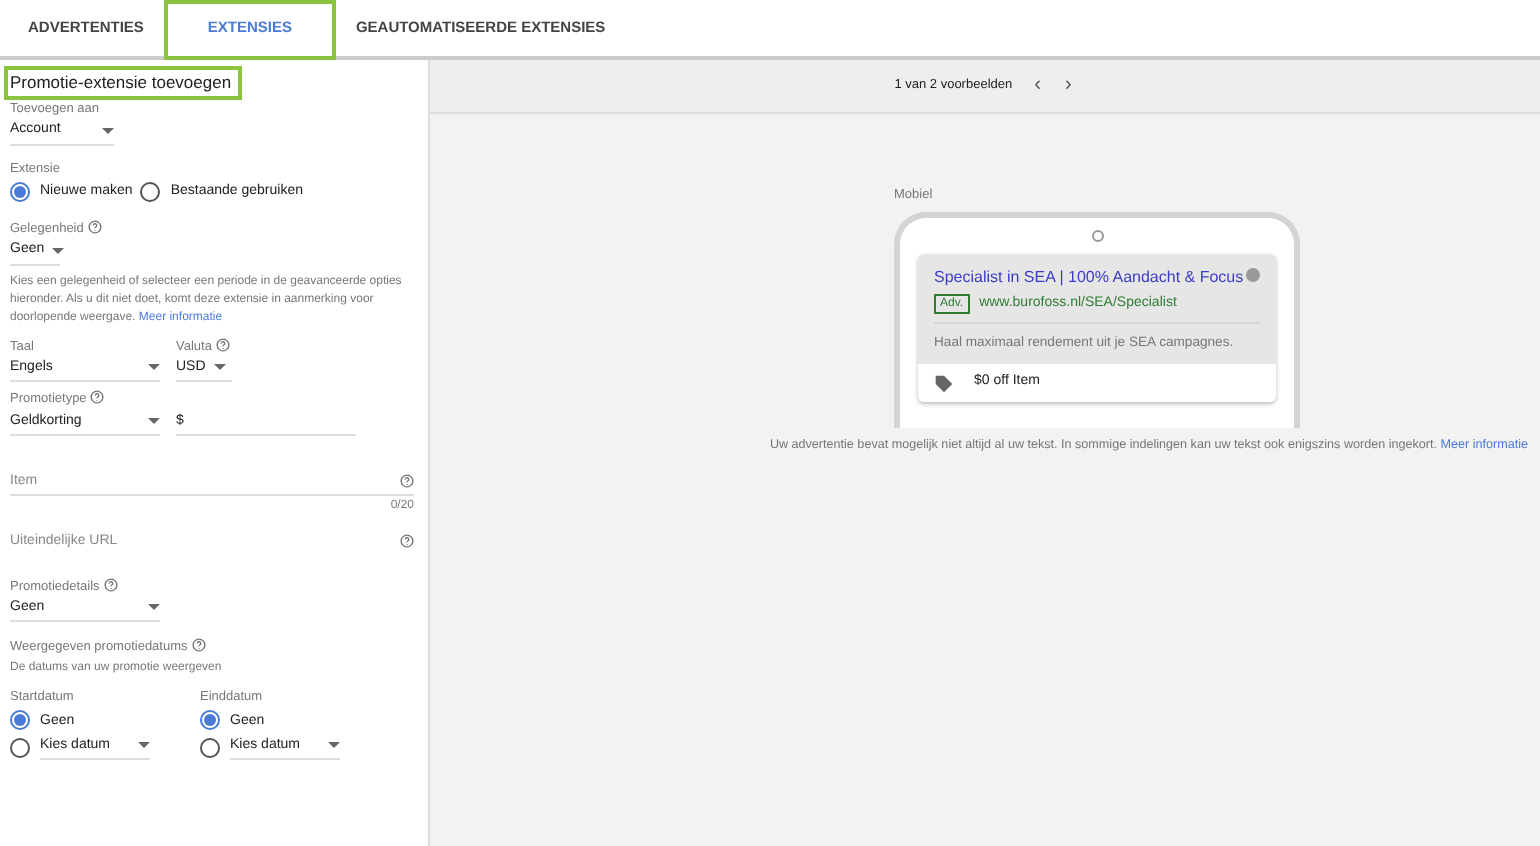  I want to click on tag-icon, so click(944, 383).